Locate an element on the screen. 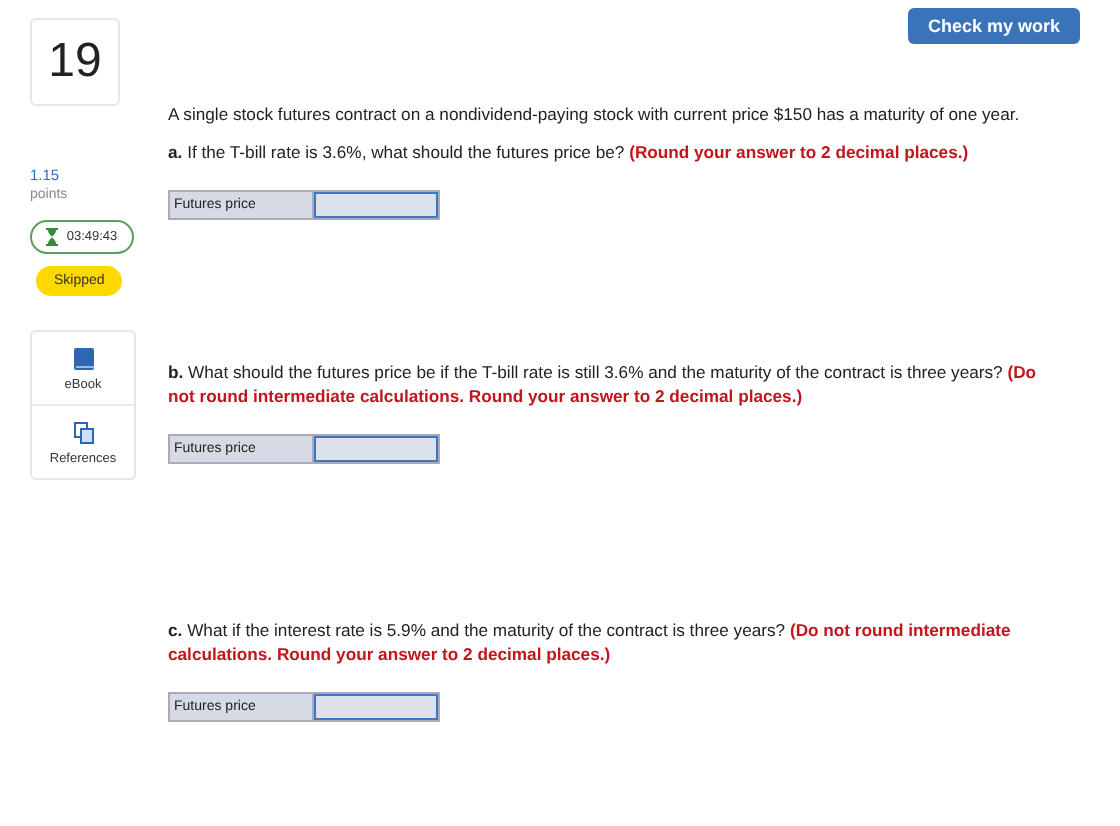 This screenshot has width=1120, height=826. question-number: 19 is located at coordinates (75, 62).